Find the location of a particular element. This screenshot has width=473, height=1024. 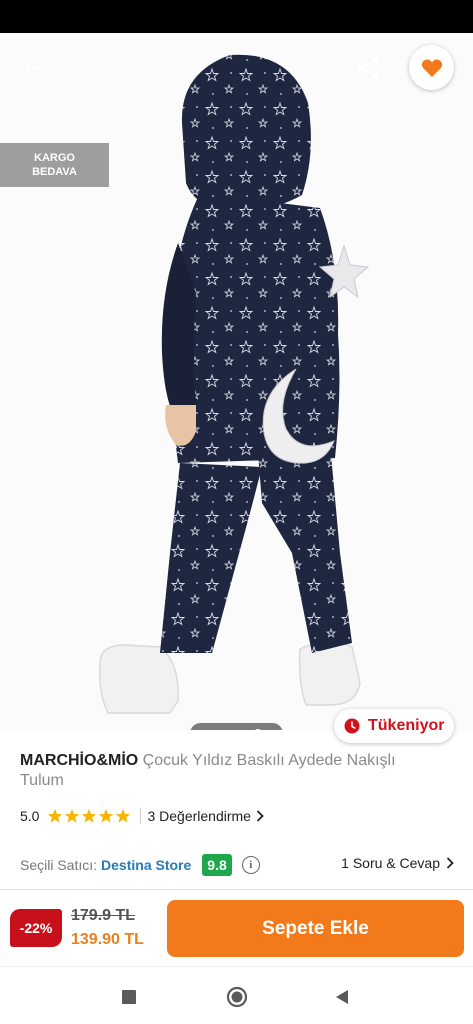

arrow-left-icon is located at coordinates (34, 68).